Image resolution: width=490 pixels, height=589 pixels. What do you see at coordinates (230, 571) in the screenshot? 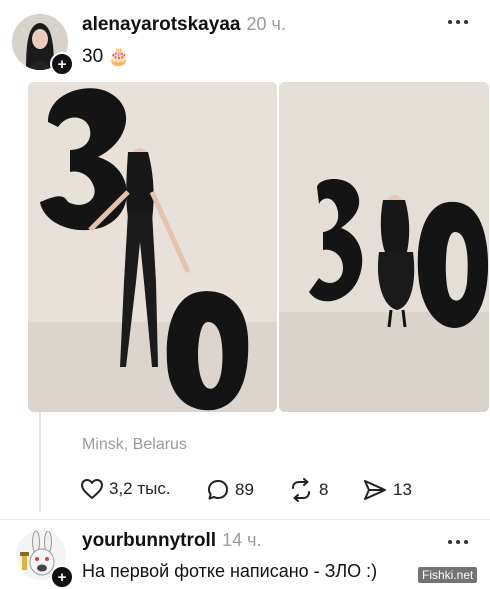
I see `reply-text: На первой фотке написано - ЗЛО :)` at bounding box center [230, 571].